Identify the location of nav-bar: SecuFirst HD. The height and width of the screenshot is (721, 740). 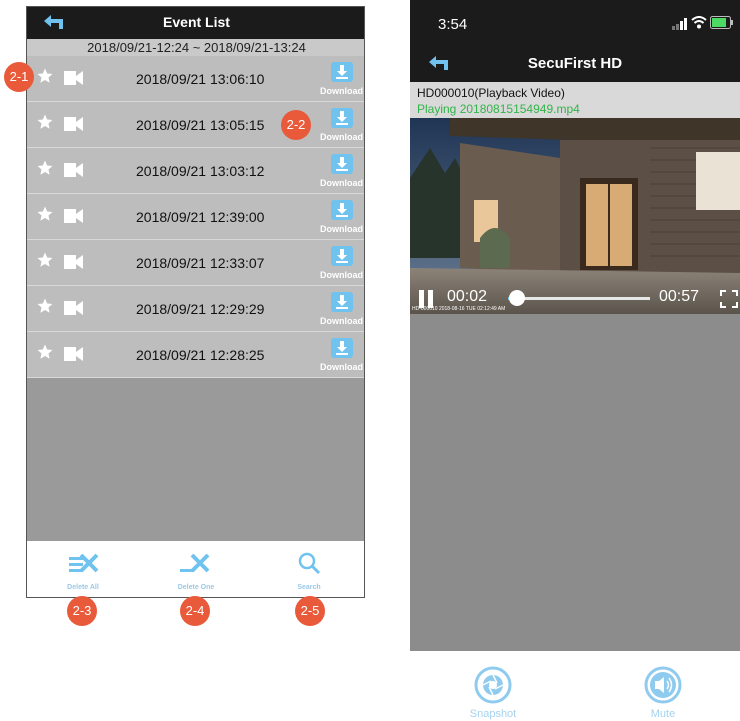
(575, 64).